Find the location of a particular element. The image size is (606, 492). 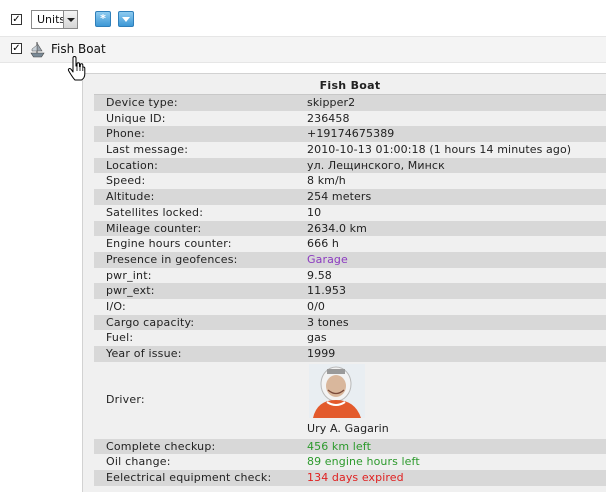

info-row: Altitude: 254 meters is located at coordinates (350, 197).